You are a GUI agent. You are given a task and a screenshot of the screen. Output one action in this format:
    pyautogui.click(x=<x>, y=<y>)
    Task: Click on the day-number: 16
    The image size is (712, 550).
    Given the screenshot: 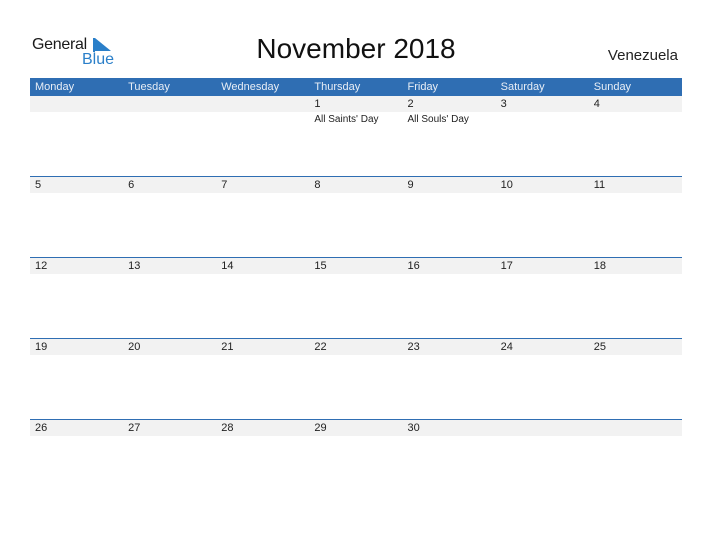 What is the action you would take?
    pyautogui.click(x=413, y=266)
    